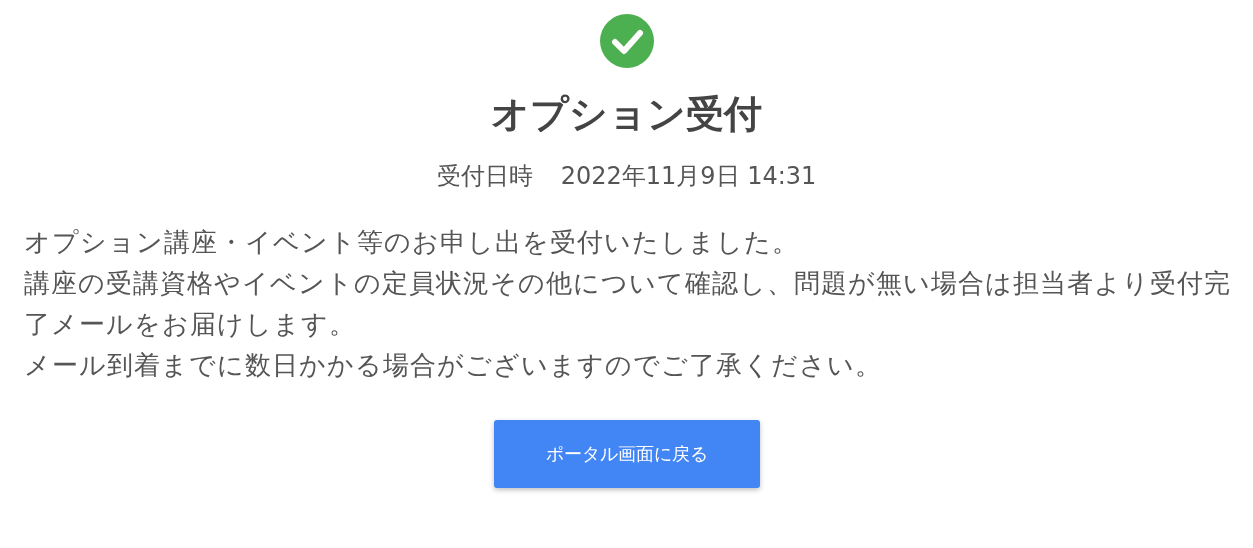  What do you see at coordinates (628, 303) in the screenshot?
I see `message-text: 講座の受講資格やイベントの定員状況その他について確認し、問題が無い場合は担当者より受付完了メールをお届けします。` at bounding box center [628, 303].